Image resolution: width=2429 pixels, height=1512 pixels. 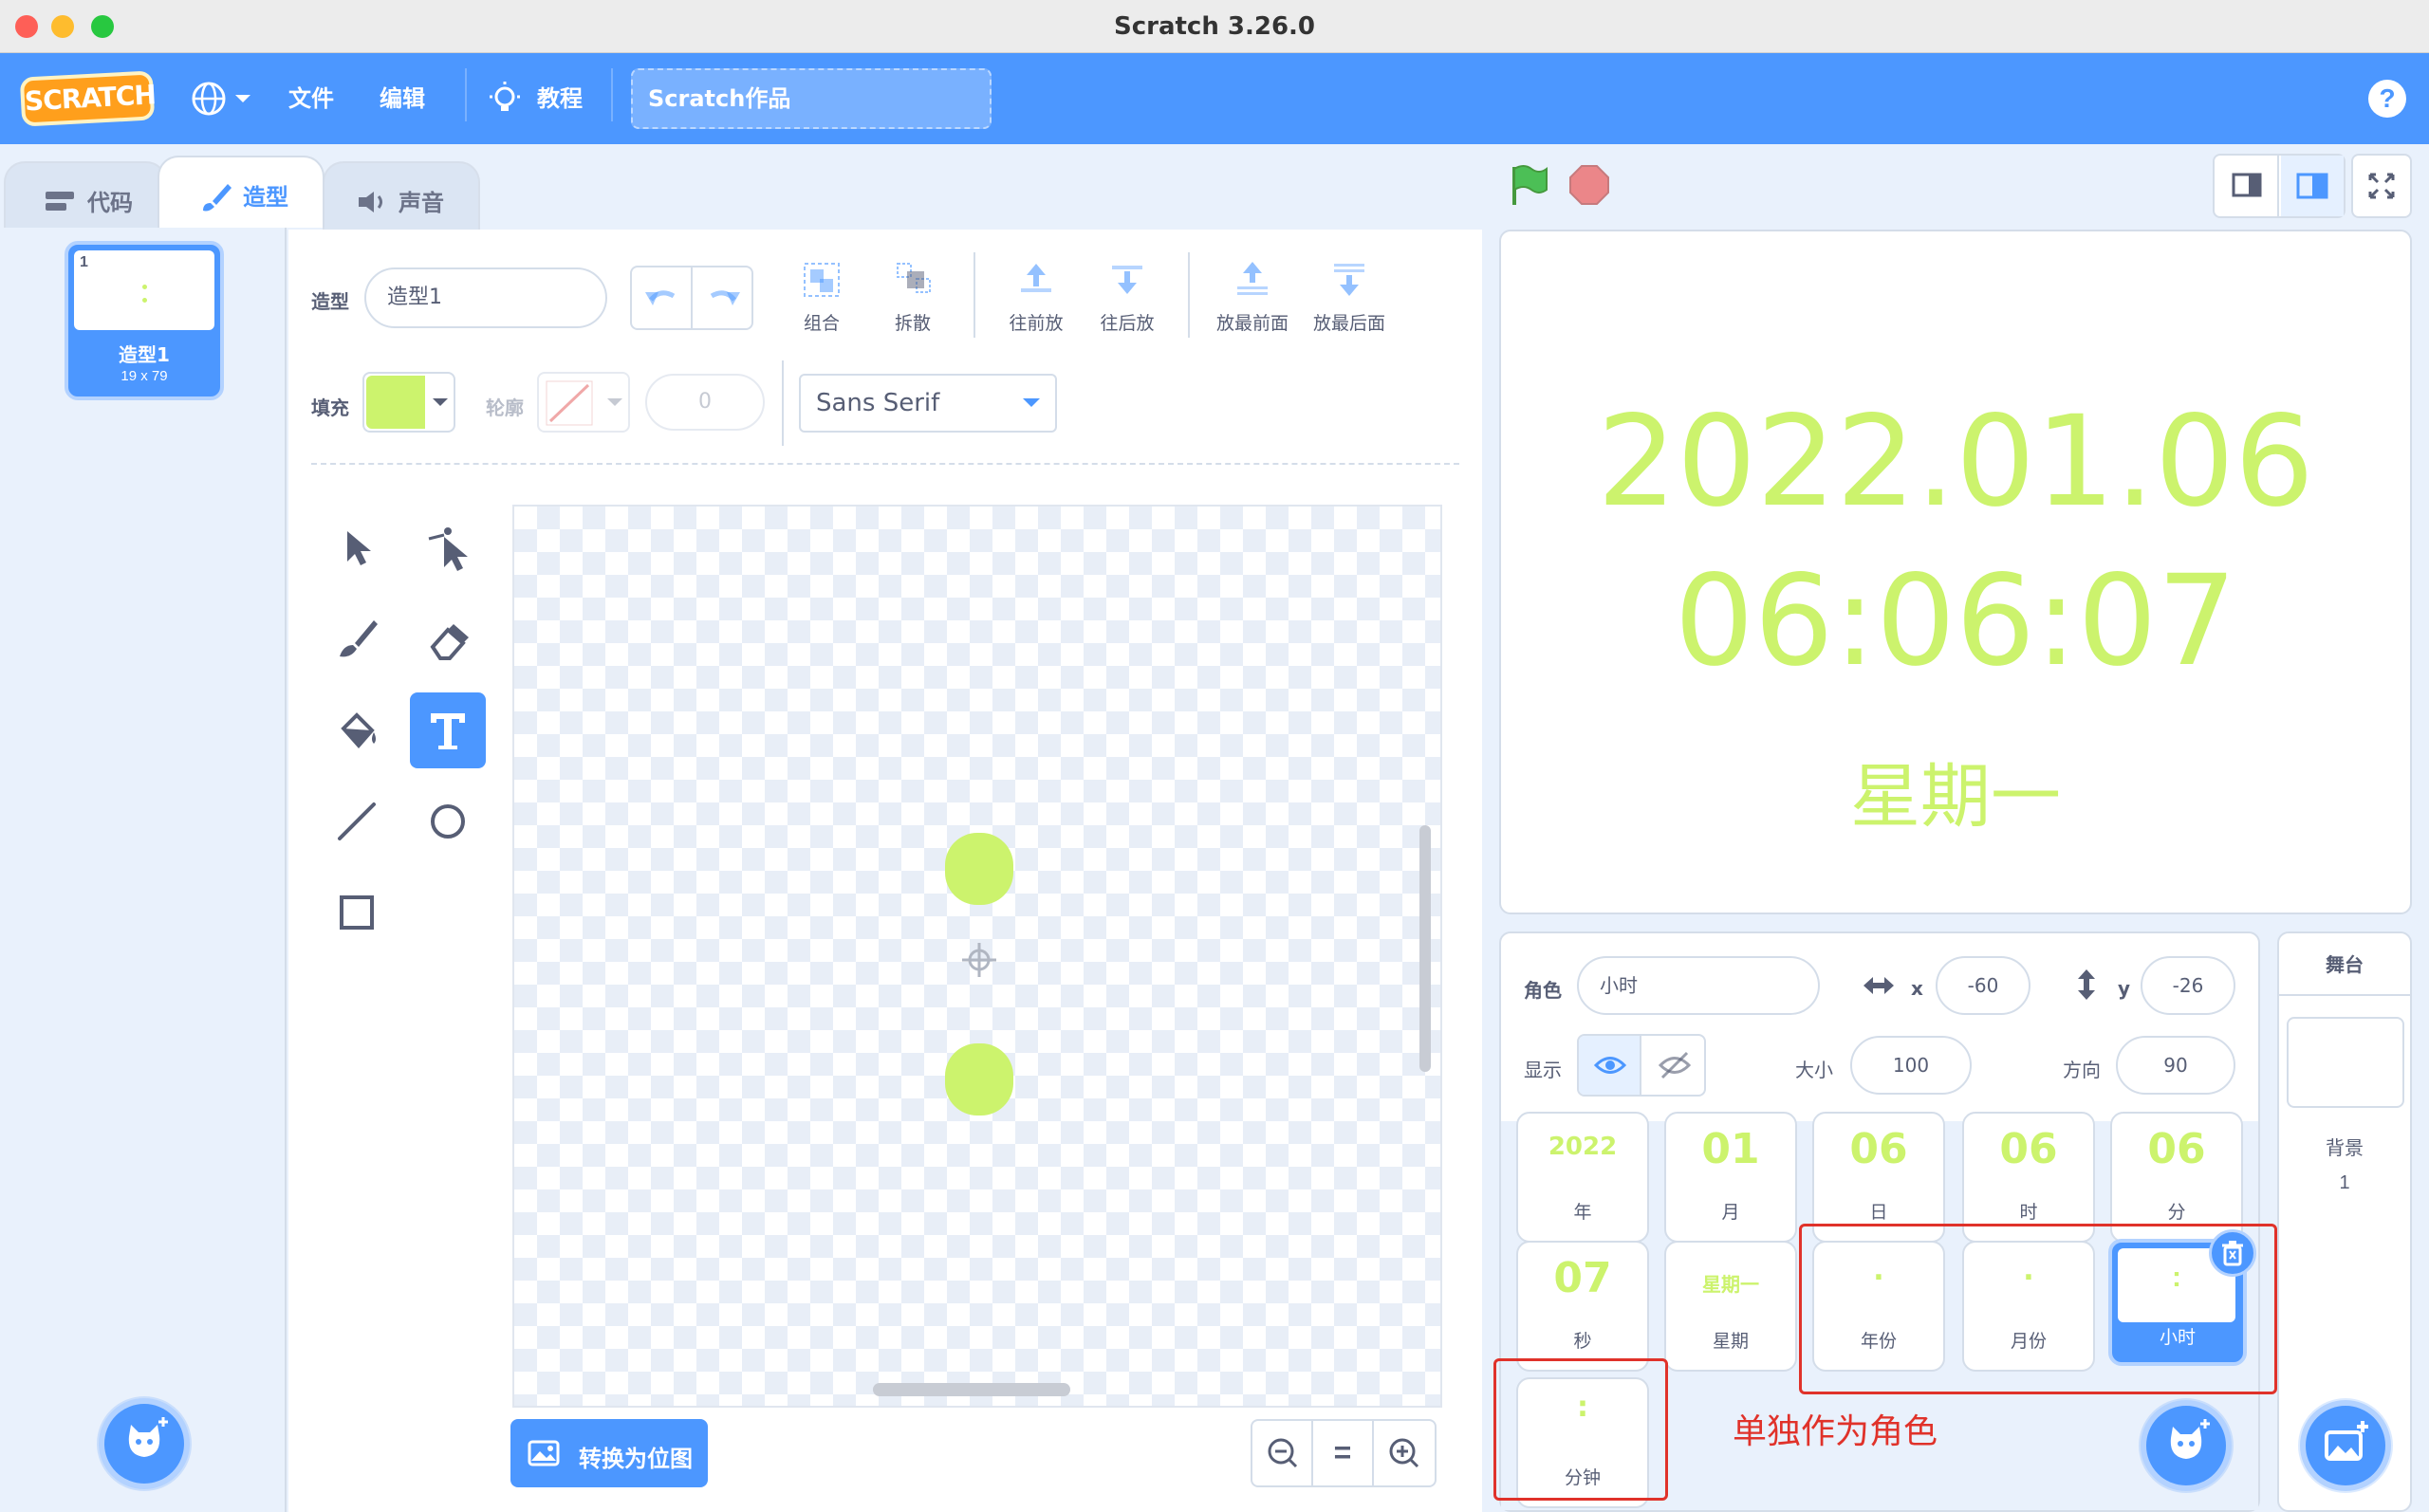 I want to click on tab-code-label: 代码, so click(x=110, y=203).